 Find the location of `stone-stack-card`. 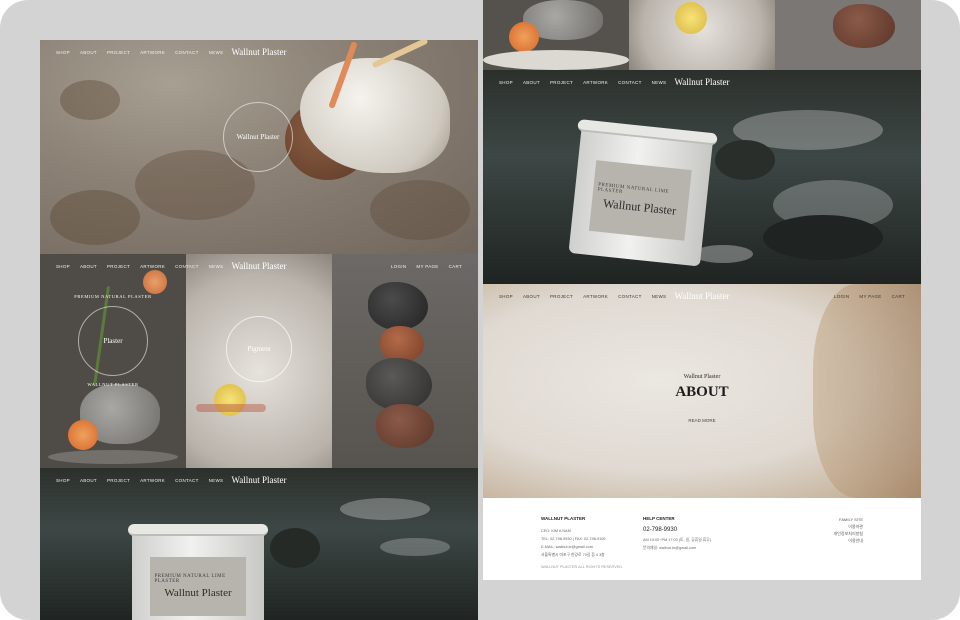

stone-stack-card is located at coordinates (405, 361).